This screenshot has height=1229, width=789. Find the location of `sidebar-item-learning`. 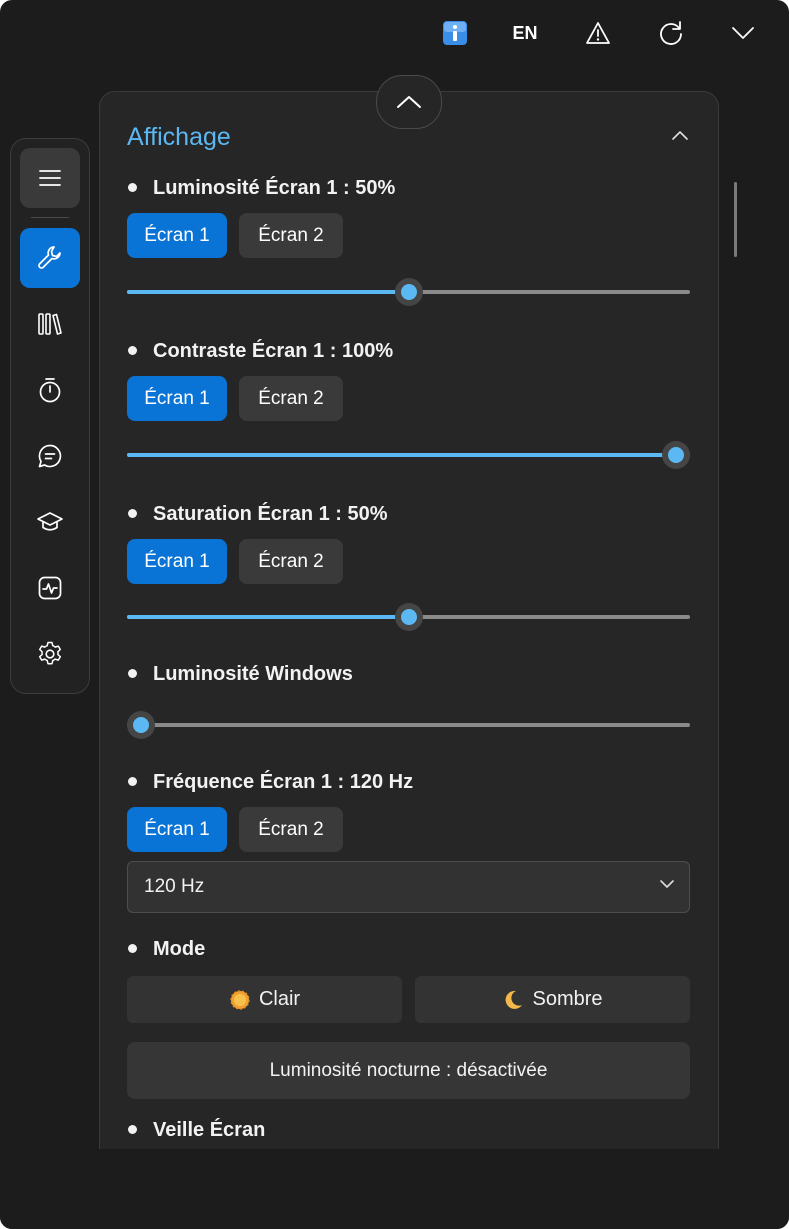

sidebar-item-learning is located at coordinates (50, 522).